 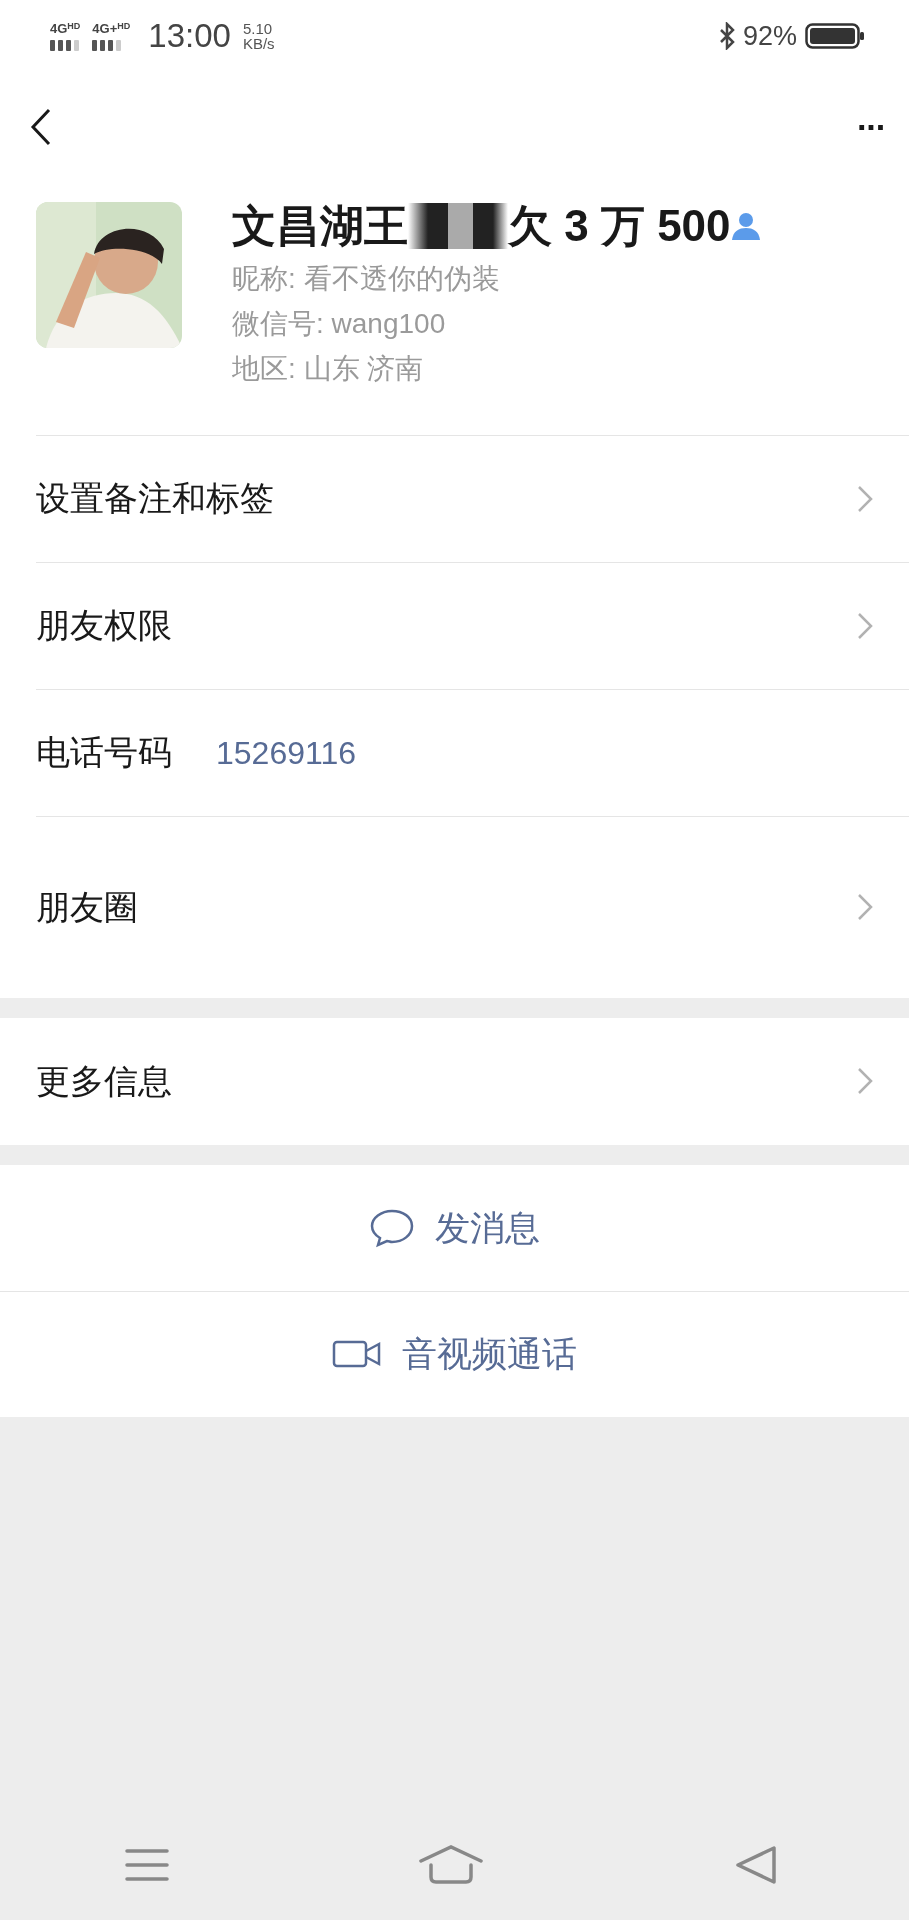 What do you see at coordinates (104, 626) in the screenshot?
I see `row-label: 朋友权限` at bounding box center [104, 626].